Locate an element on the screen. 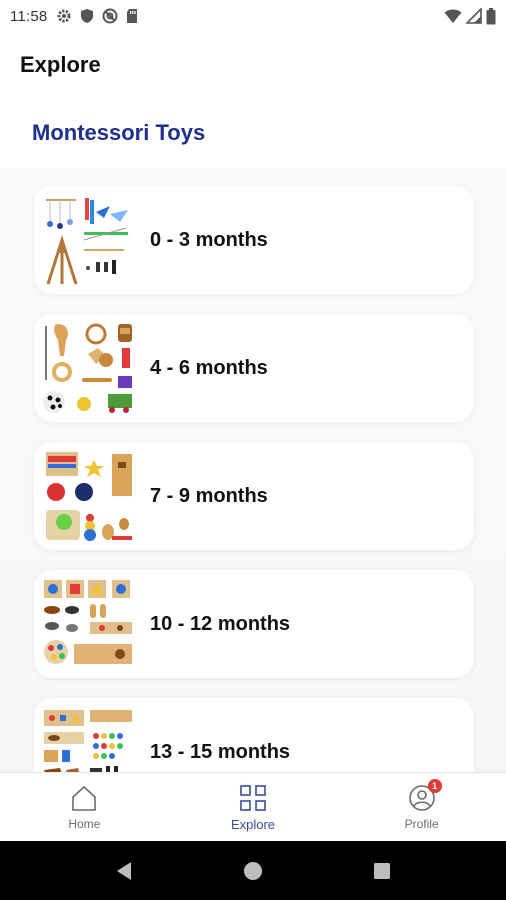  bottom-navigation: Home Explore 1 Profile is located at coordinates (253, 806).